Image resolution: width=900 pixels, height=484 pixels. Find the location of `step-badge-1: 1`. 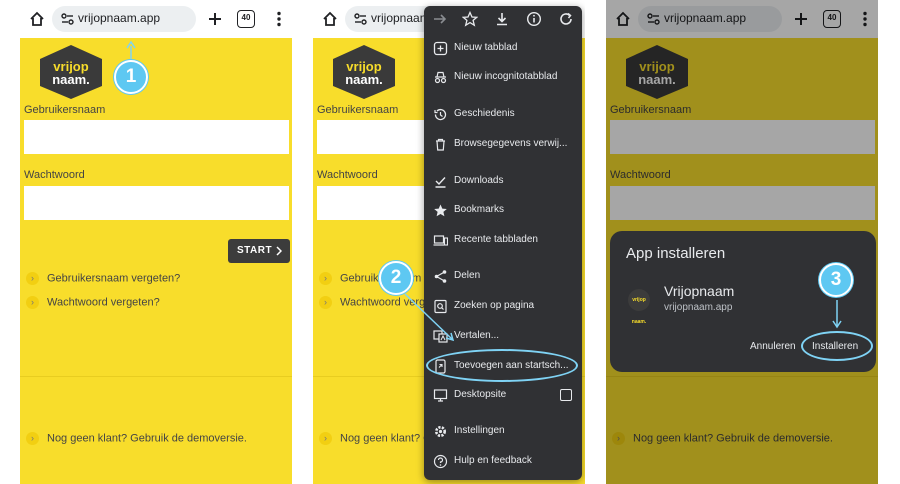

step-badge-1: 1 is located at coordinates (131, 77).